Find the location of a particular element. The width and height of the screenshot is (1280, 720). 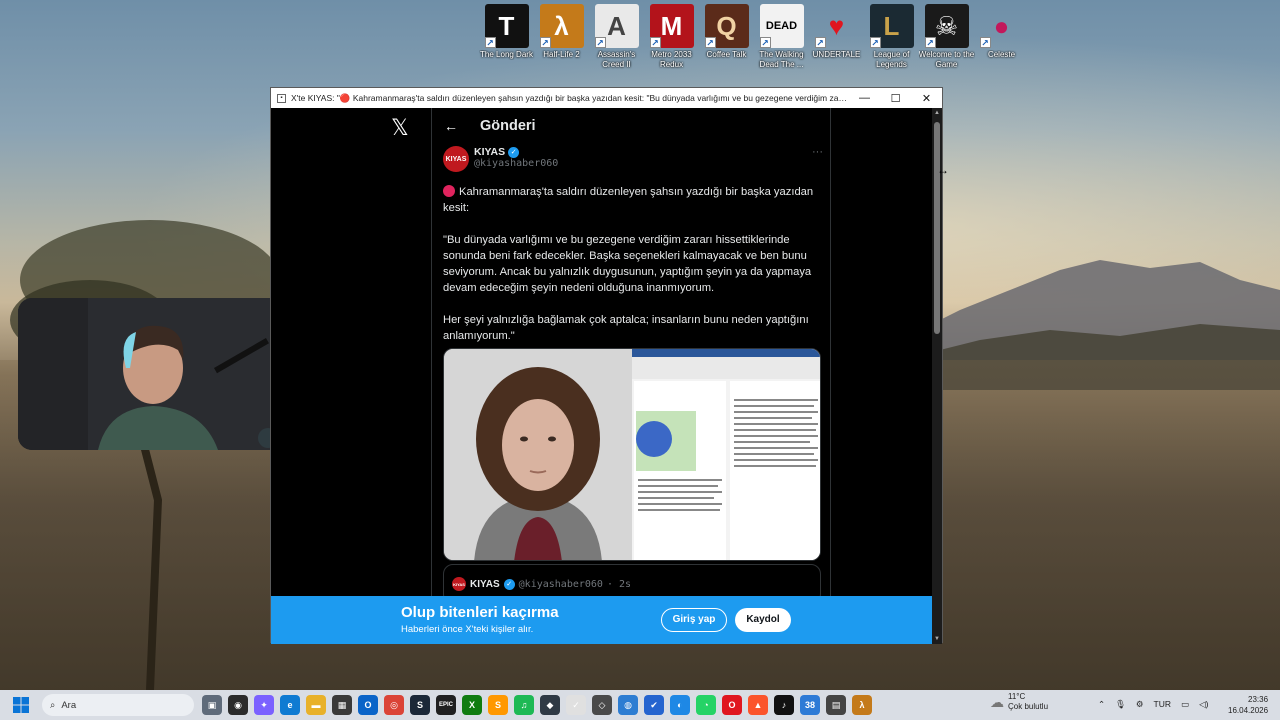

language-indicator: TUR is located at coordinates (1162, 704).